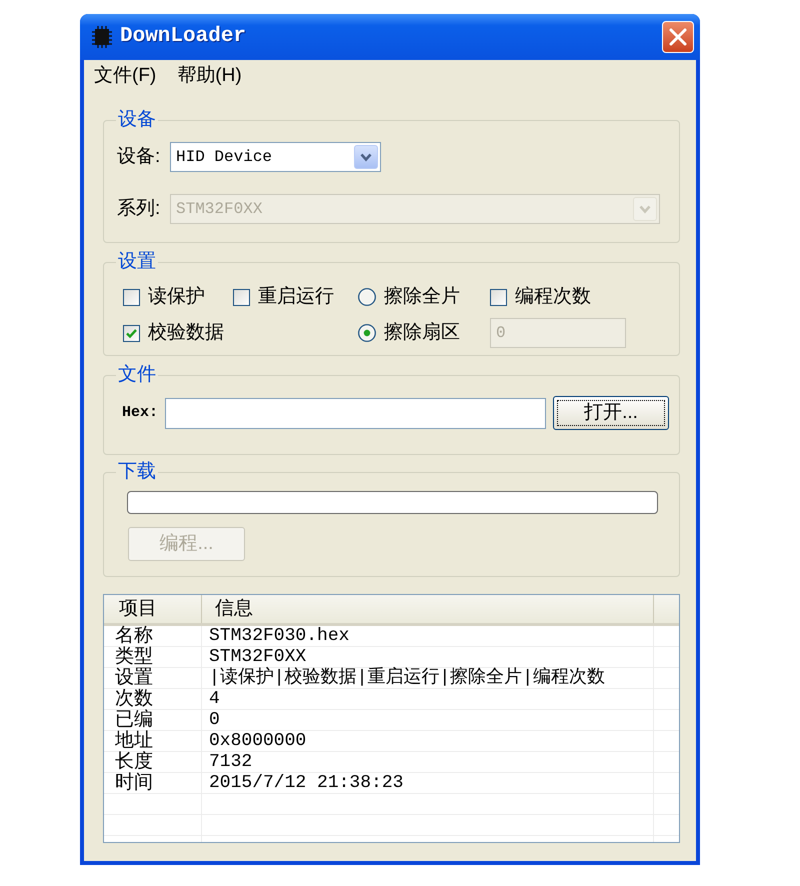 This screenshot has width=800, height=886. What do you see at coordinates (428, 720) in the screenshot?
I see `table-cell: 0` at bounding box center [428, 720].